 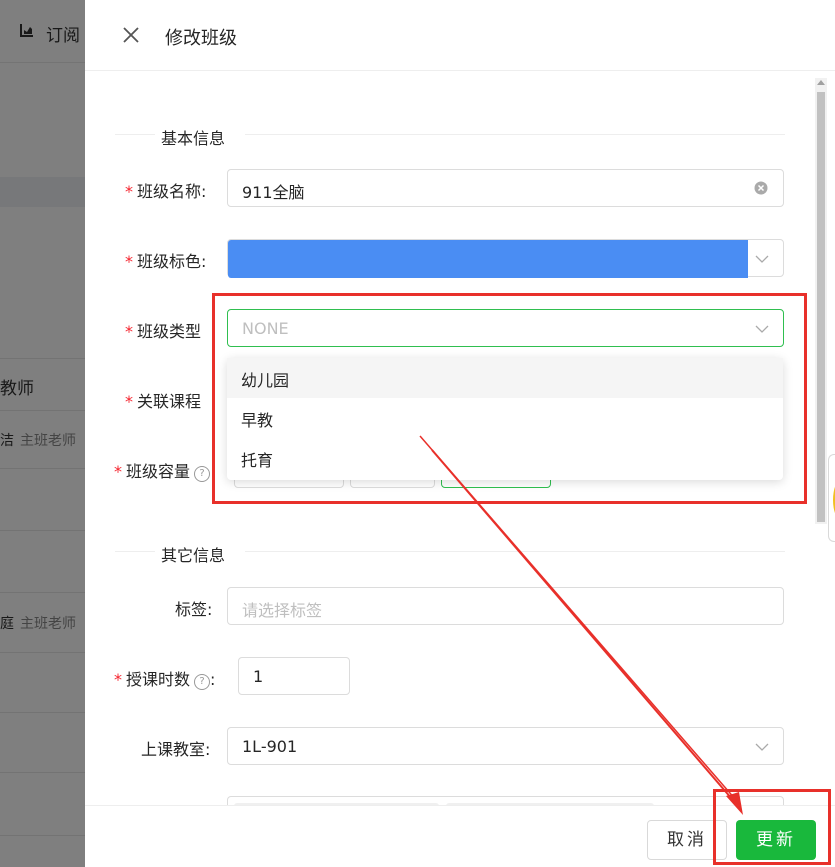 I want to click on class-color-label: * 班级标色:, so click(x=166, y=261).